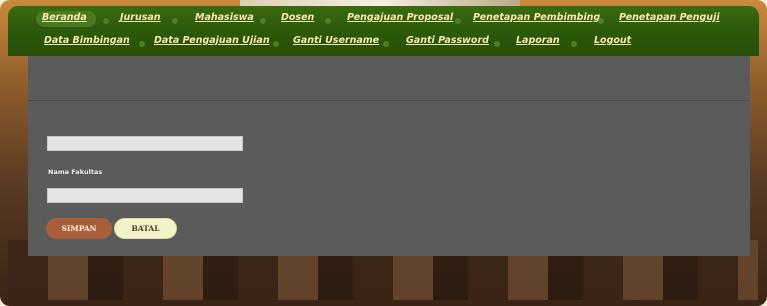  I want to click on nama-fakultas-input, so click(145, 195).